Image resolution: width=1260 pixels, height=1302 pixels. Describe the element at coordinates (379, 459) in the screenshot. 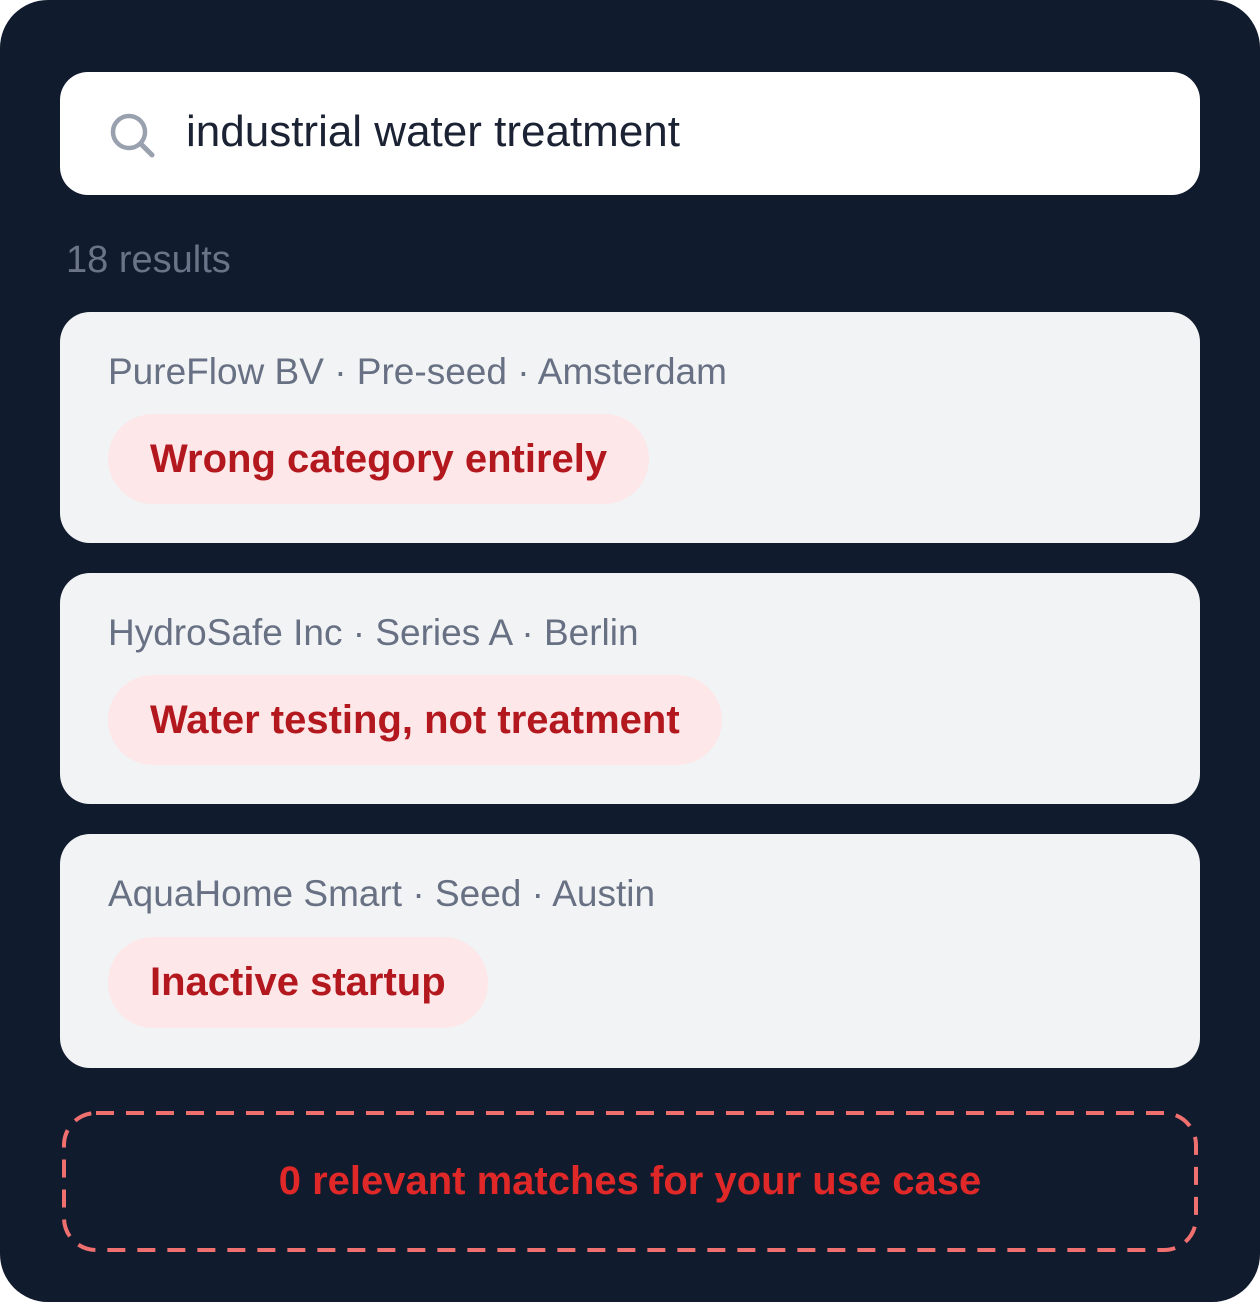

I see `rejection-tag: Wrong category entirely` at that location.